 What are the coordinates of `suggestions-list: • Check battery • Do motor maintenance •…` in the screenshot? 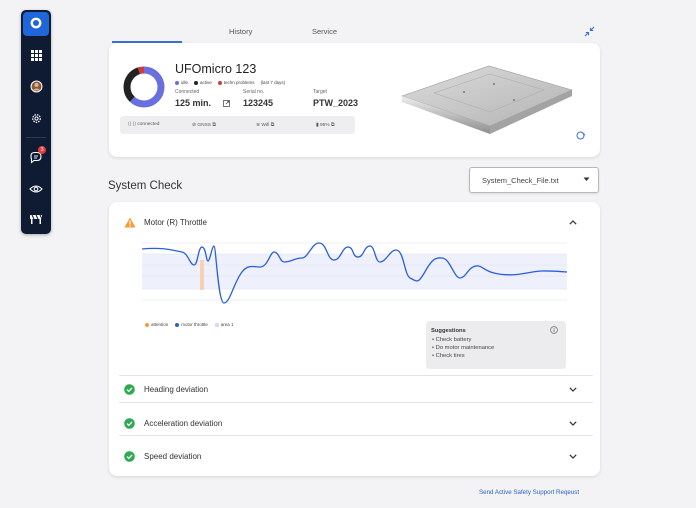 It's located at (463, 348).